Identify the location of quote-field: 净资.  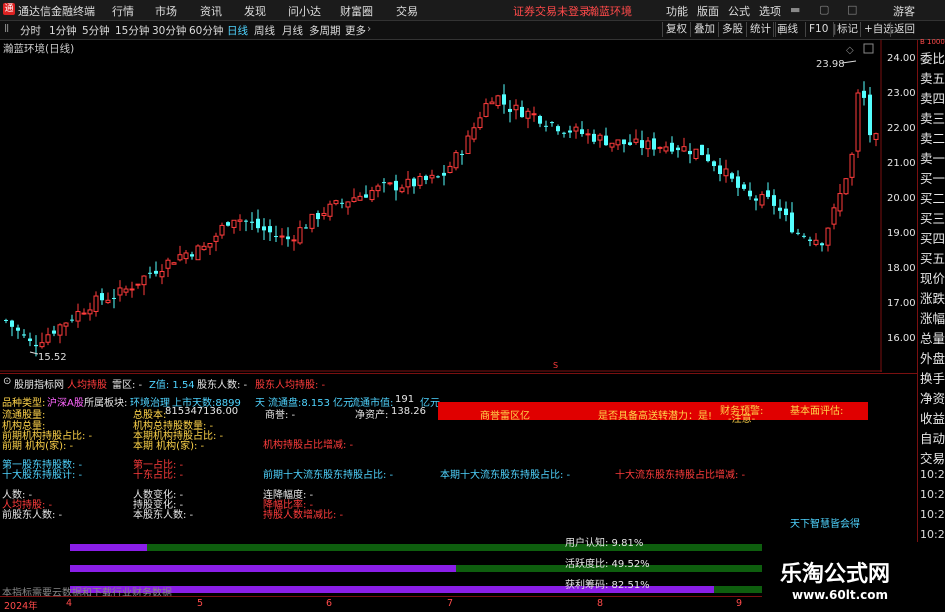
(932, 397).